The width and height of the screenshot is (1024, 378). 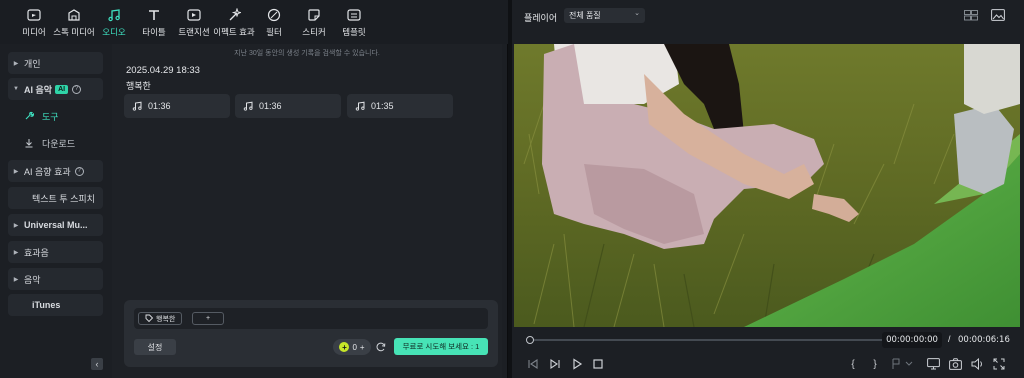 I want to click on display-settings-icon, so click(x=933, y=364).